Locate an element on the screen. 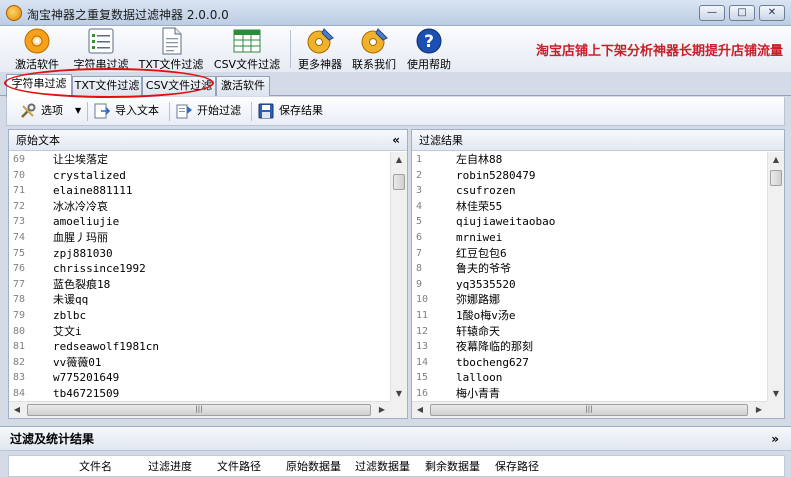 The height and width of the screenshot is (477, 791). line-text: 梅小青青 is located at coordinates (478, 393).